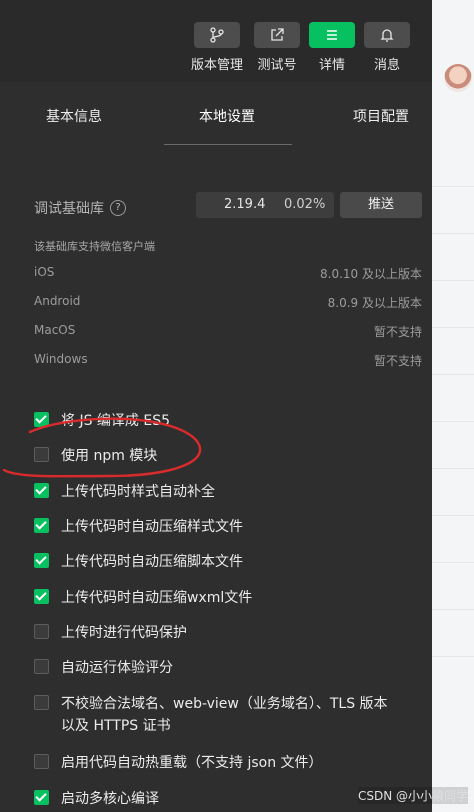  I want to click on option-code-protection: 上传时进行代码保护, so click(229, 633).